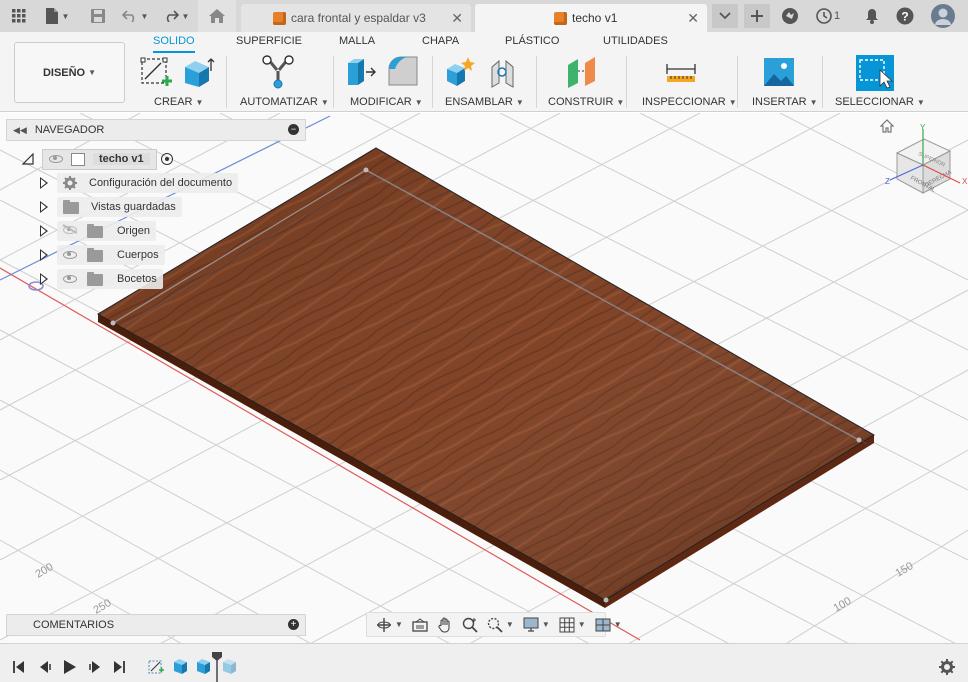 The width and height of the screenshot is (968, 682). I want to click on go-to-end-icon, so click(119, 668).